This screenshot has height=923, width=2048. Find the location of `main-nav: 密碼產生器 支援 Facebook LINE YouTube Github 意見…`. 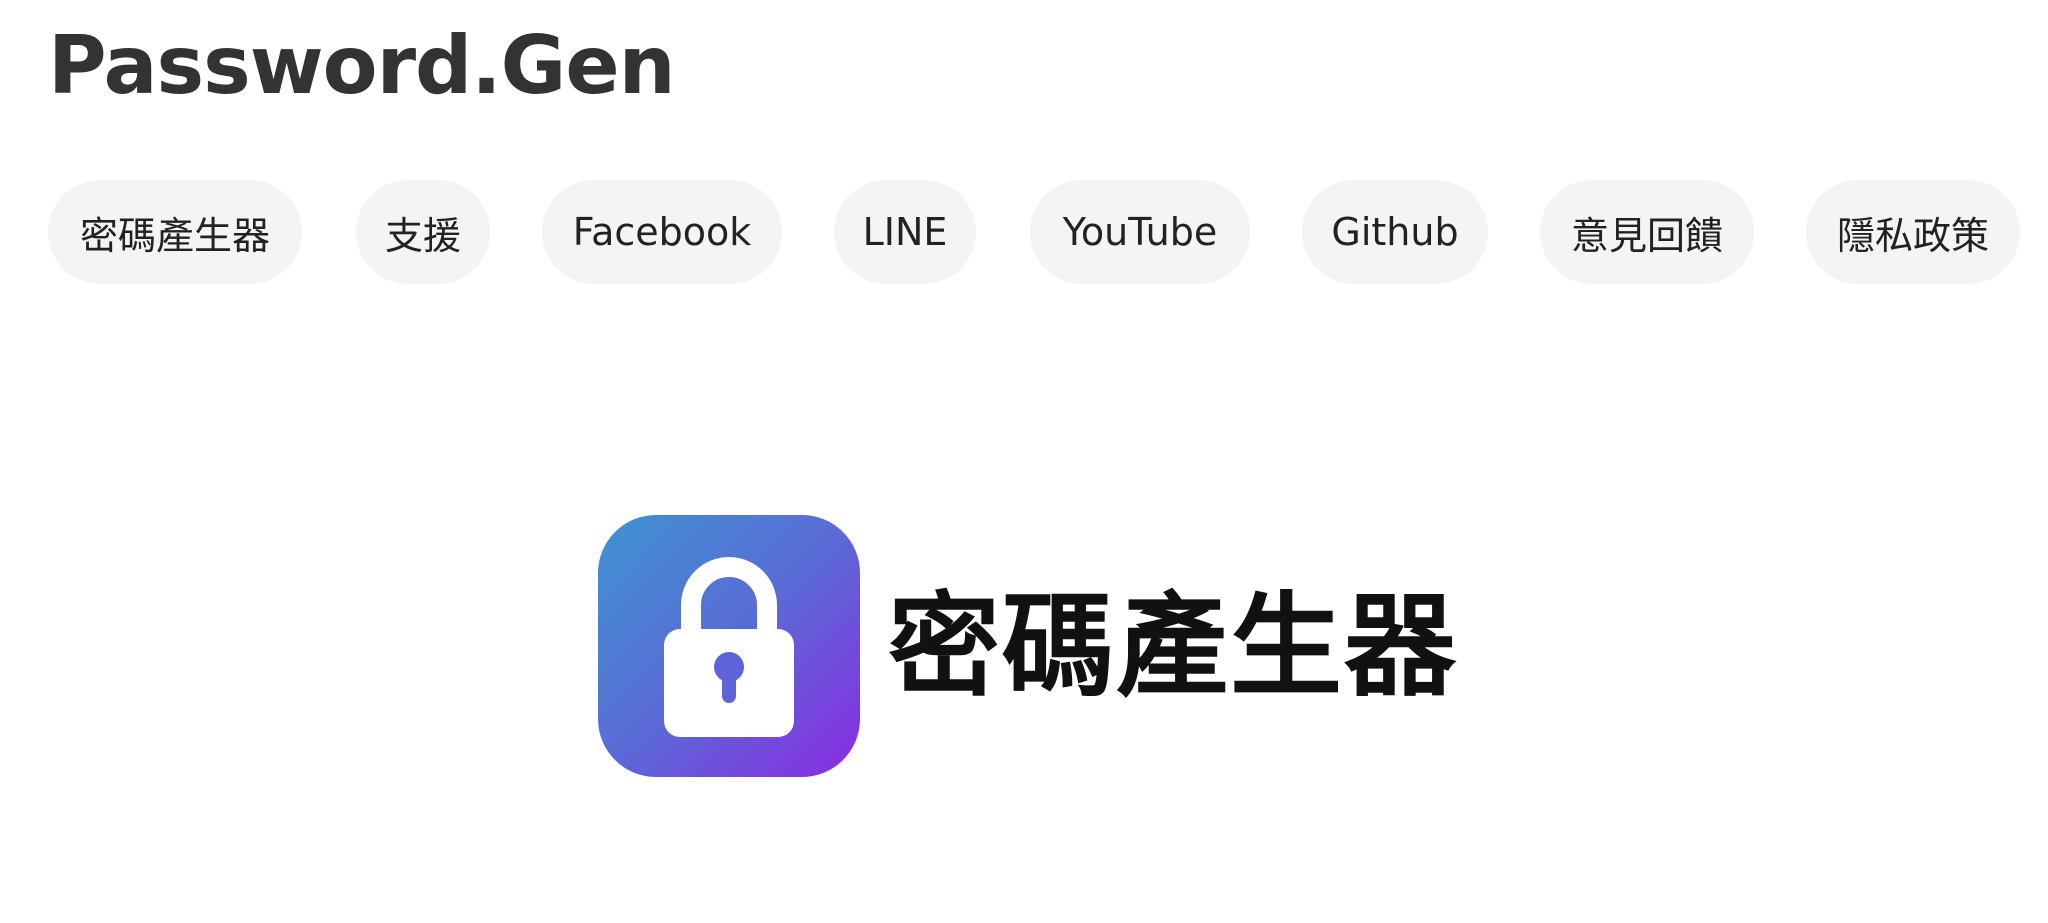

main-nav: 密碼產生器 支援 Facebook LINE YouTube Github 意見… is located at coordinates (1038, 232).